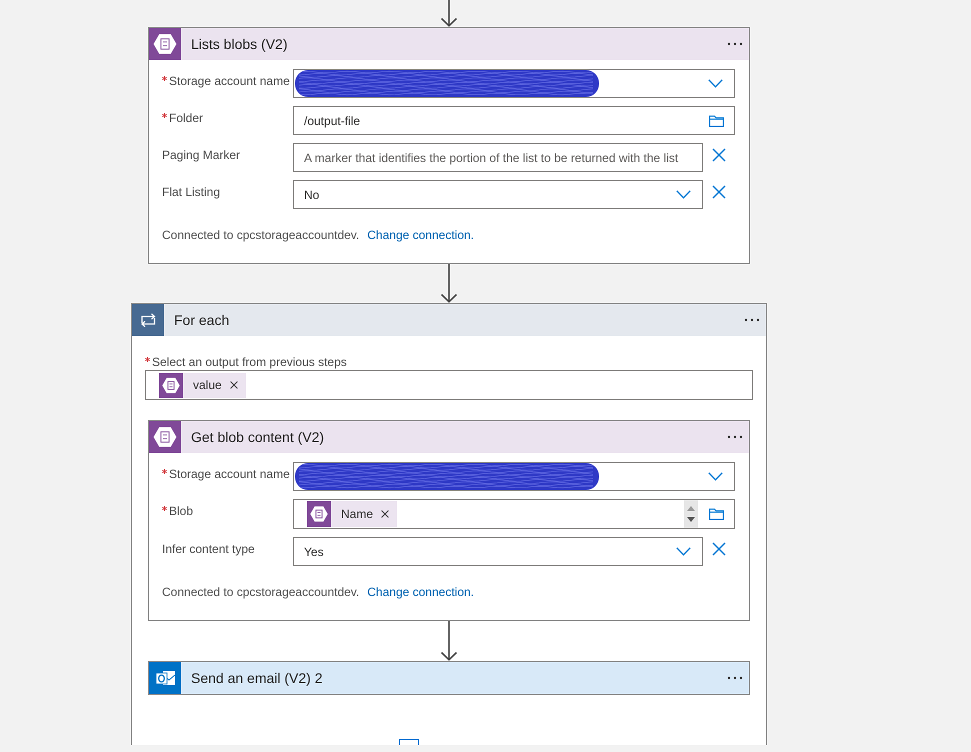 This screenshot has width=971, height=752. What do you see at coordinates (449, 44) in the screenshot?
I see `card-header: Lists blobs (V2)` at bounding box center [449, 44].